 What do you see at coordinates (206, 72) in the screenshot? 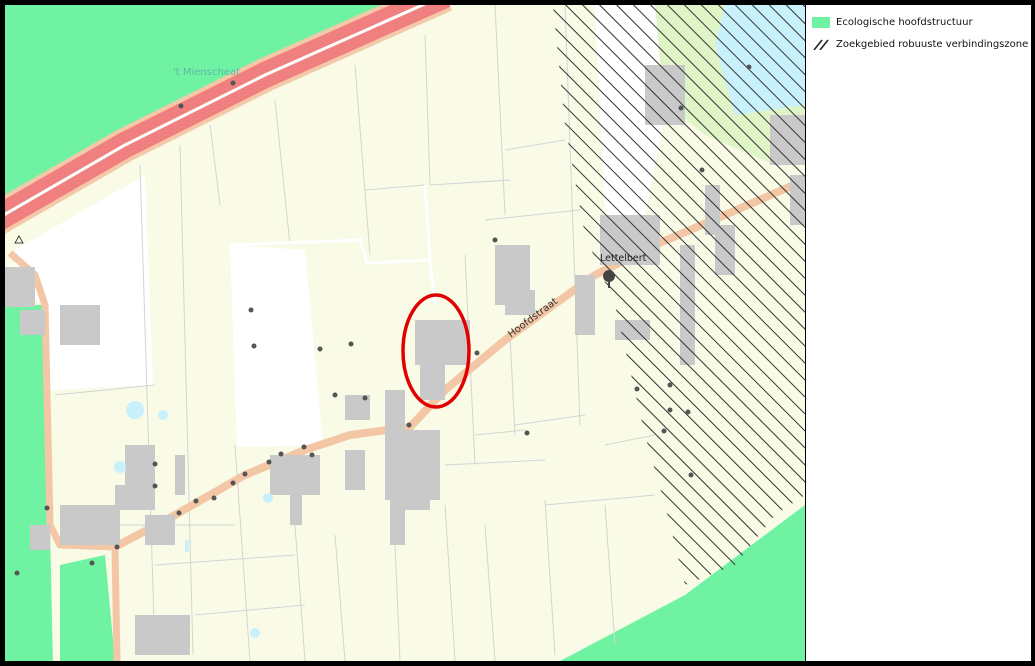
I see `place-label-mienscheard: 't Mienscheat` at bounding box center [206, 72].